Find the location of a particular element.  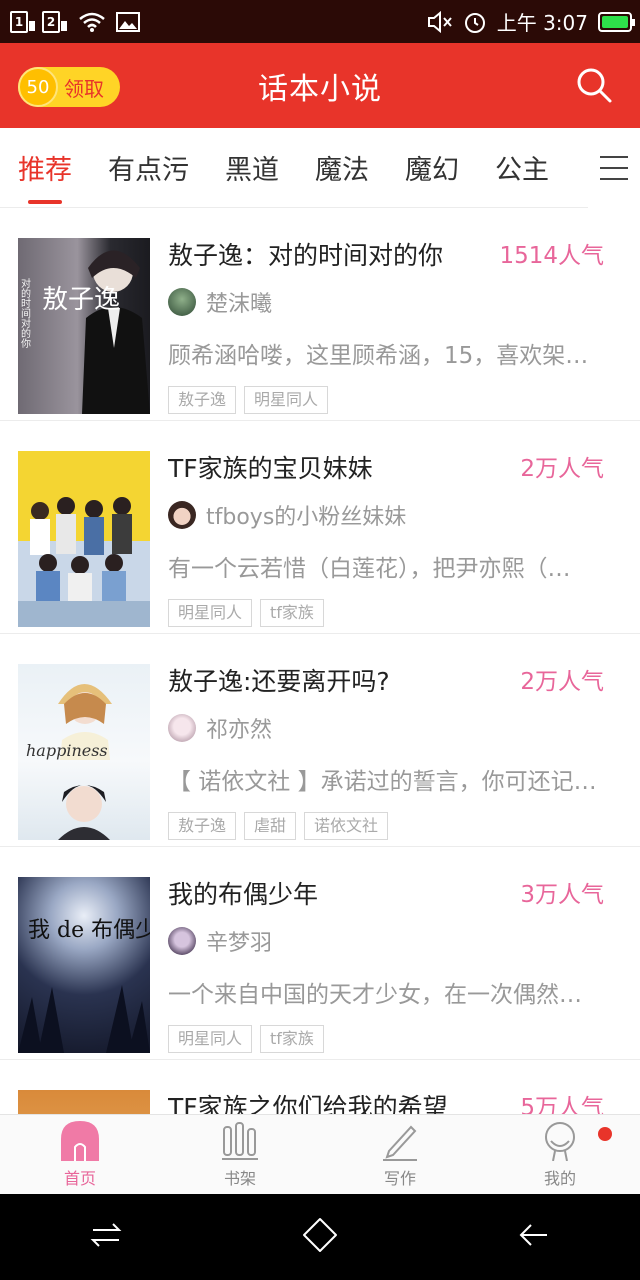

bottom-nav: 首页 书架 写作 我的 is located at coordinates (320, 1154).